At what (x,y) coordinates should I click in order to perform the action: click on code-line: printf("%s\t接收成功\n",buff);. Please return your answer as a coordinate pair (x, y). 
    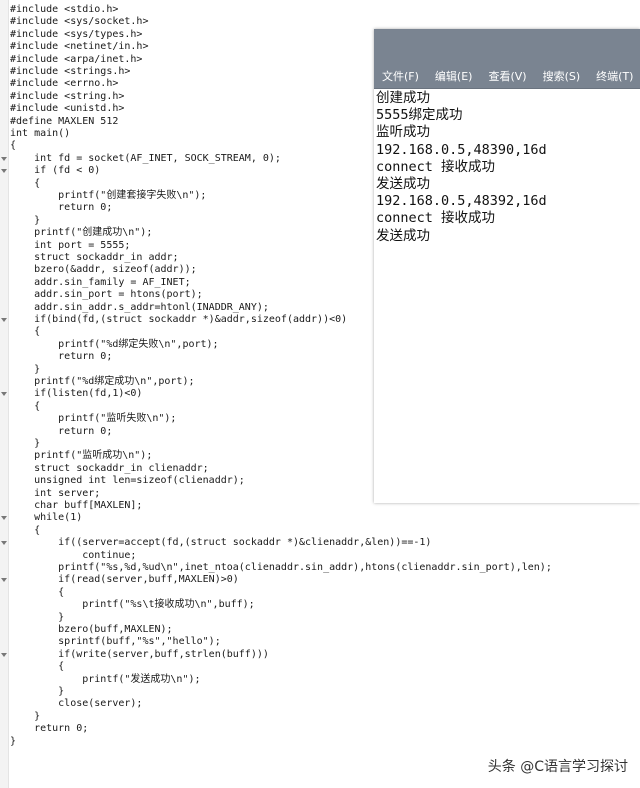
    Looking at the image, I should click on (132, 605).